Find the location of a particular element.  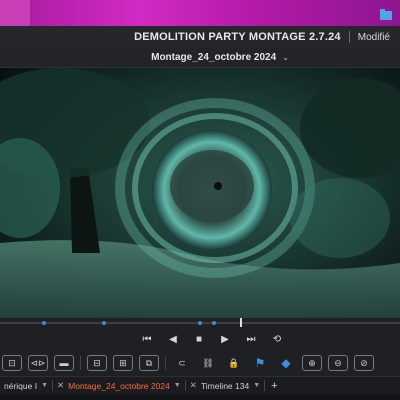

timeline-ruler is located at coordinates (200, 397).